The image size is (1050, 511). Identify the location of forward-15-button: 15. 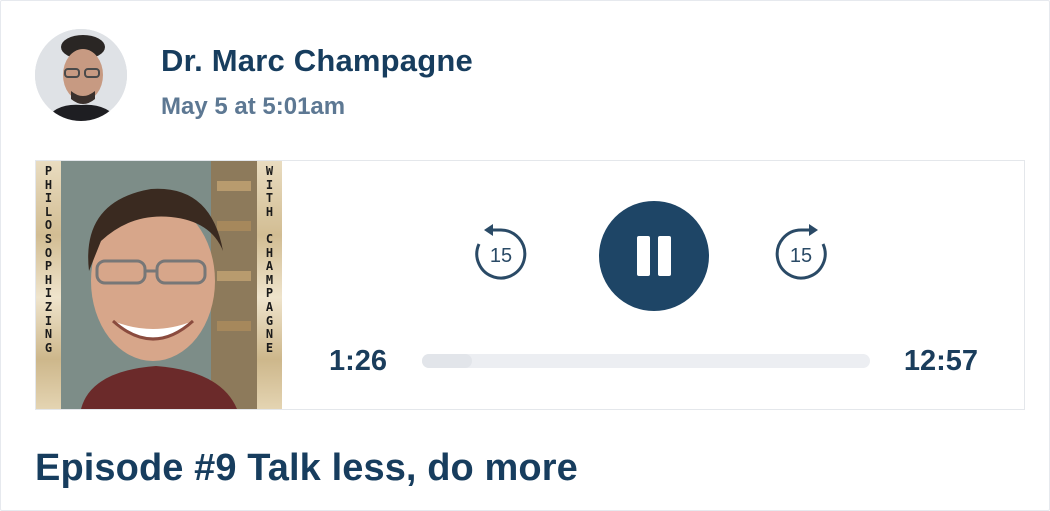
(801, 254).